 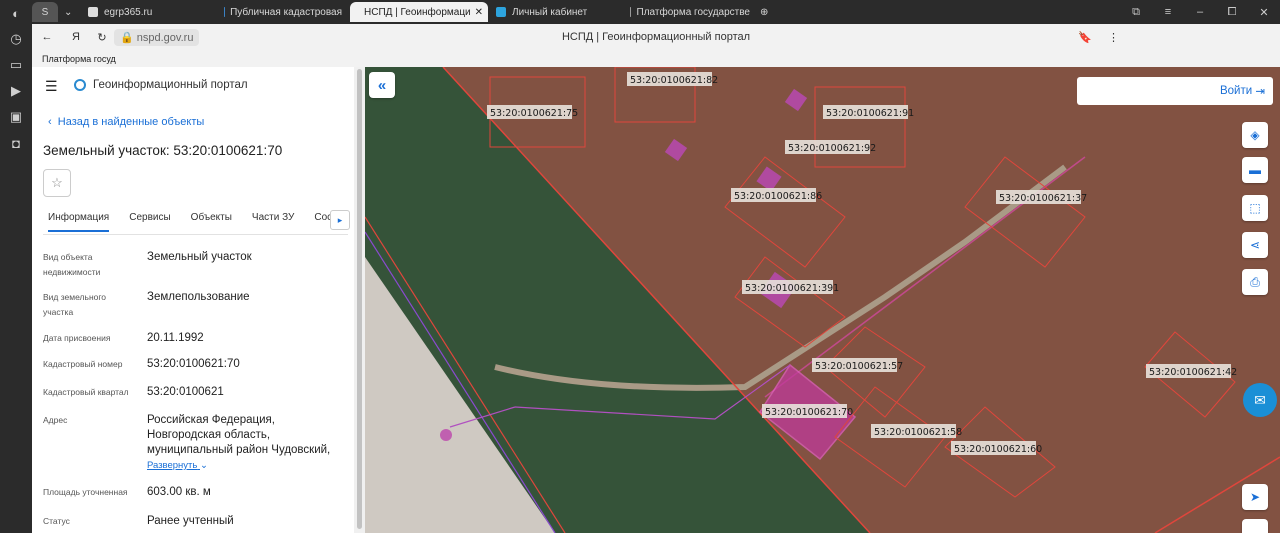 What do you see at coordinates (179, 492) in the screenshot?
I see `field-value: 603.00 кв. м` at bounding box center [179, 492].